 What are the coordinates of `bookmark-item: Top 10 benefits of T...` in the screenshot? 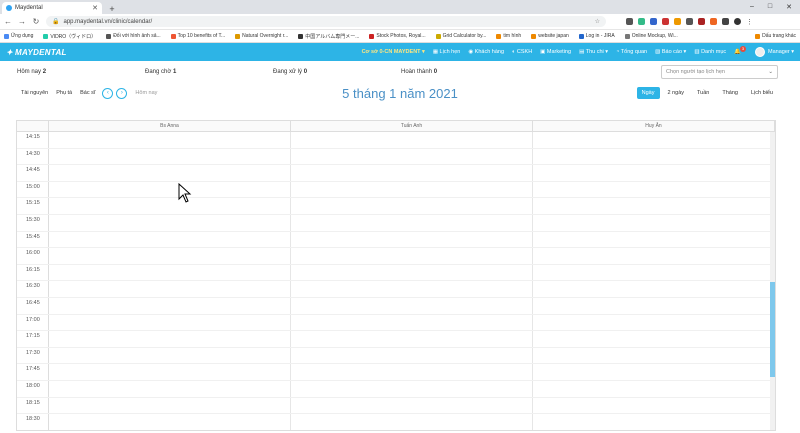 It's located at (197, 36).